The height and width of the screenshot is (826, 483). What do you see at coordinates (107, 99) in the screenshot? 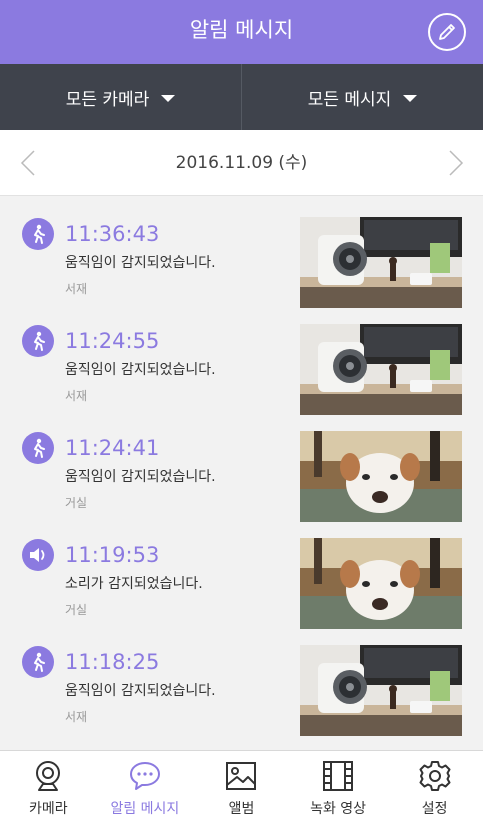
I see `camera-filter-label: 모든 카메라` at bounding box center [107, 99].